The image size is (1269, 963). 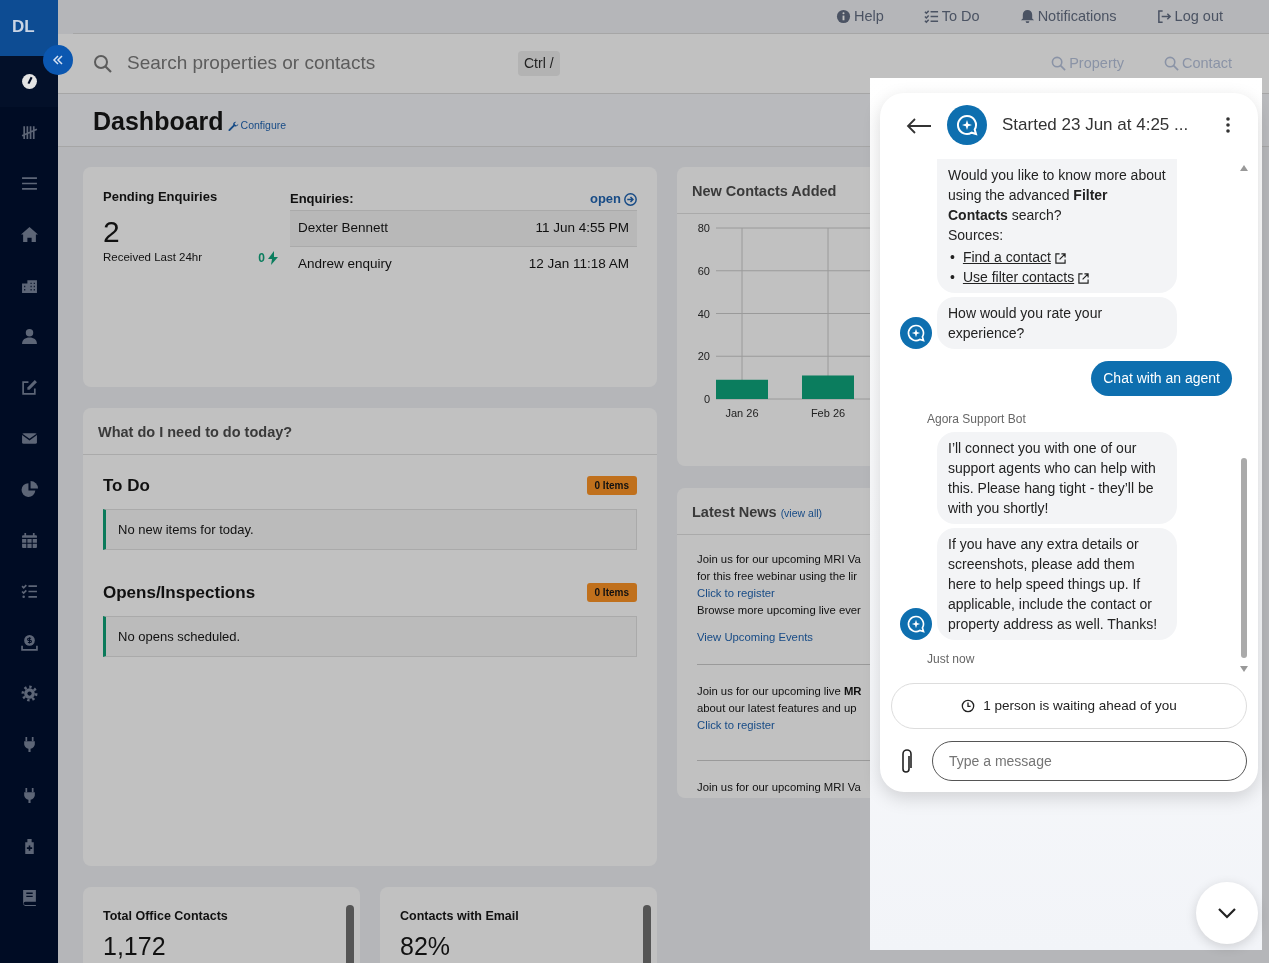 I want to click on top-nav-link: Log out, so click(x=1189, y=16).